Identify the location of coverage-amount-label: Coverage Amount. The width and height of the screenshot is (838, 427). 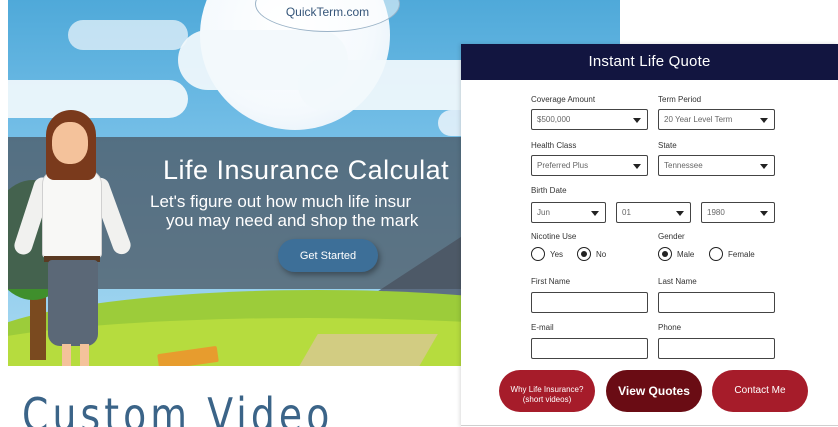
(563, 99).